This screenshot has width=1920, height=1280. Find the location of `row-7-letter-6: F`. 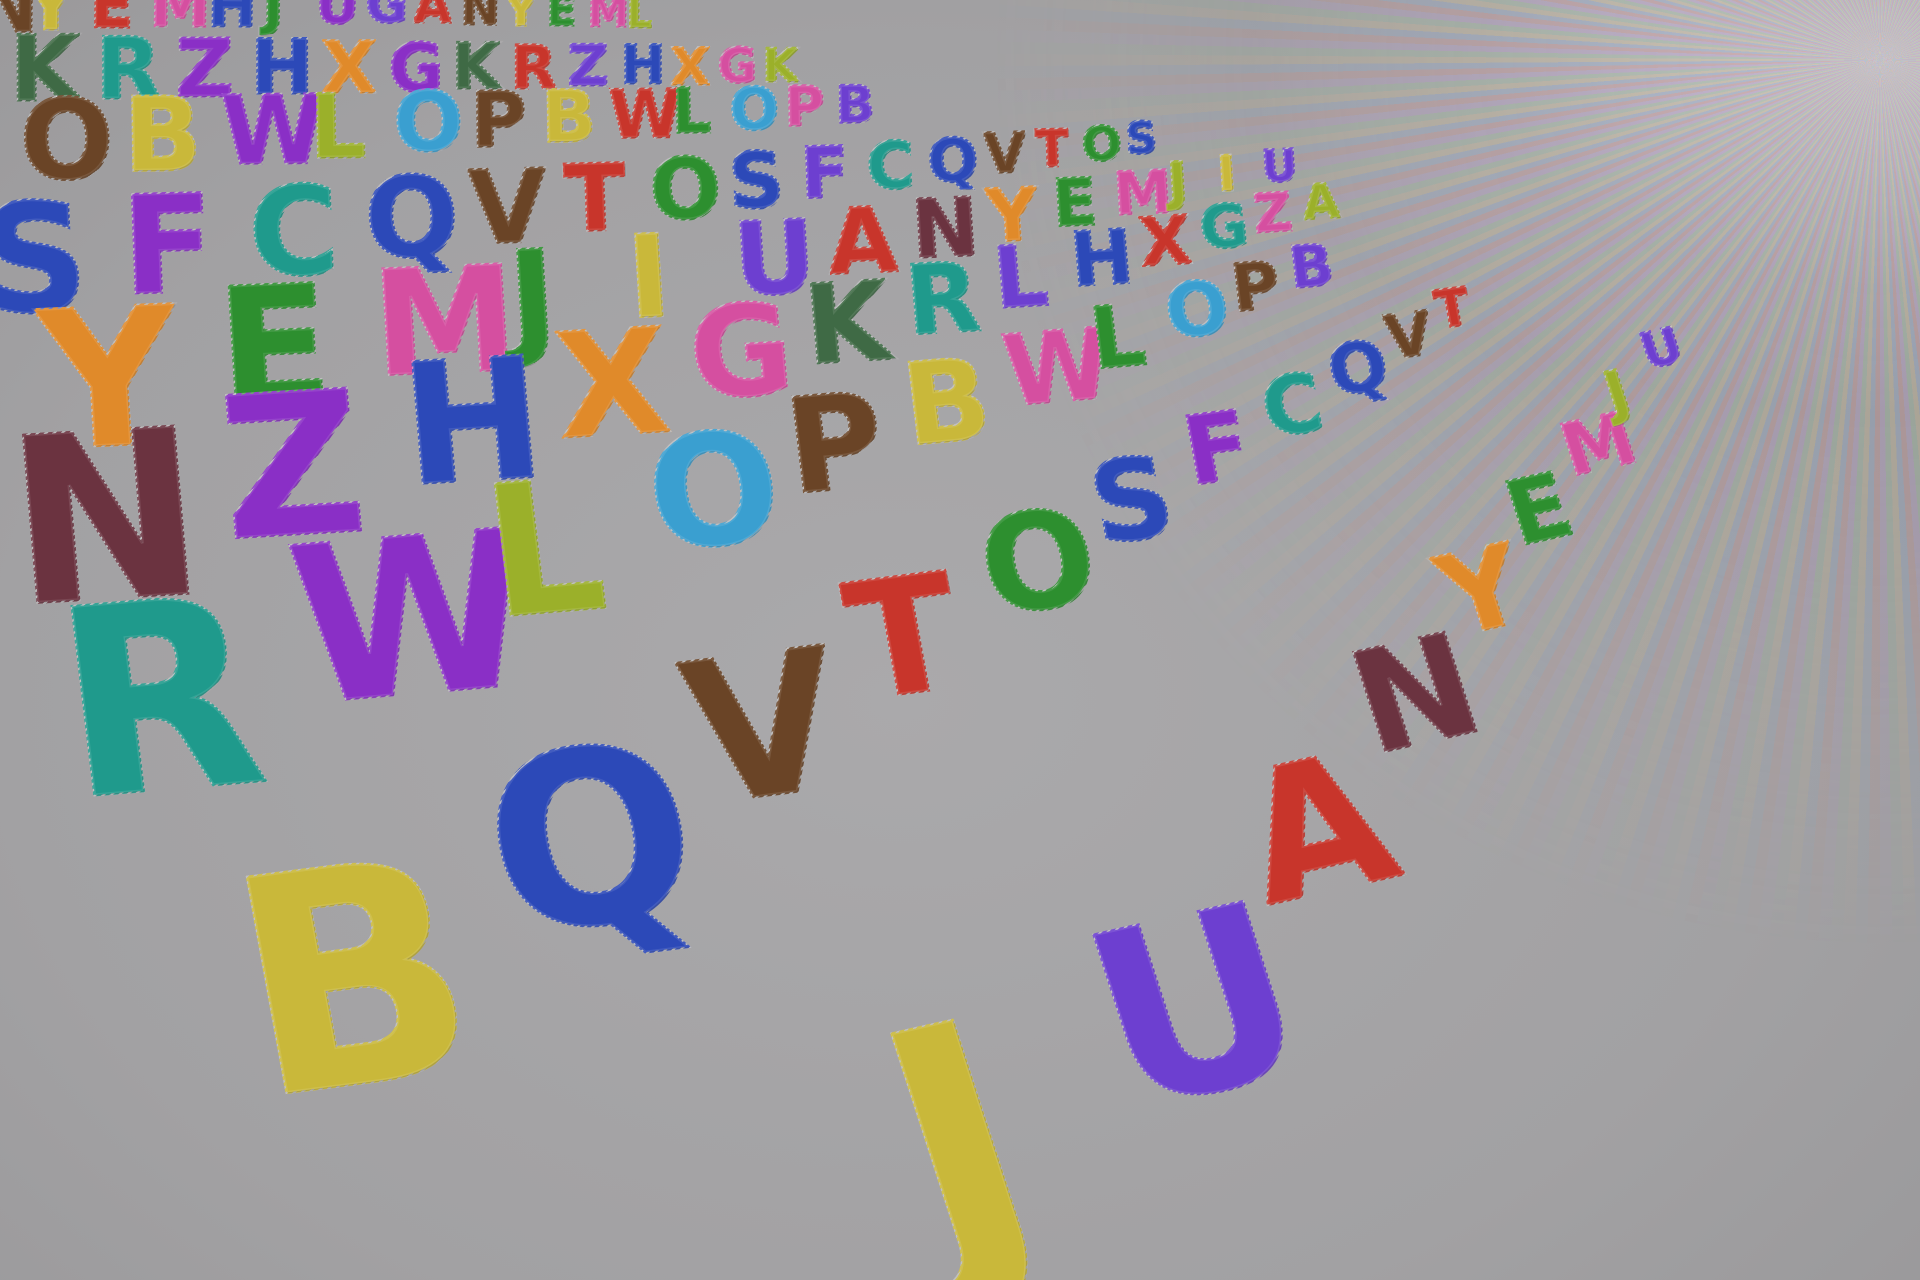

row-7-letter-6: F is located at coordinates (1216, 449).